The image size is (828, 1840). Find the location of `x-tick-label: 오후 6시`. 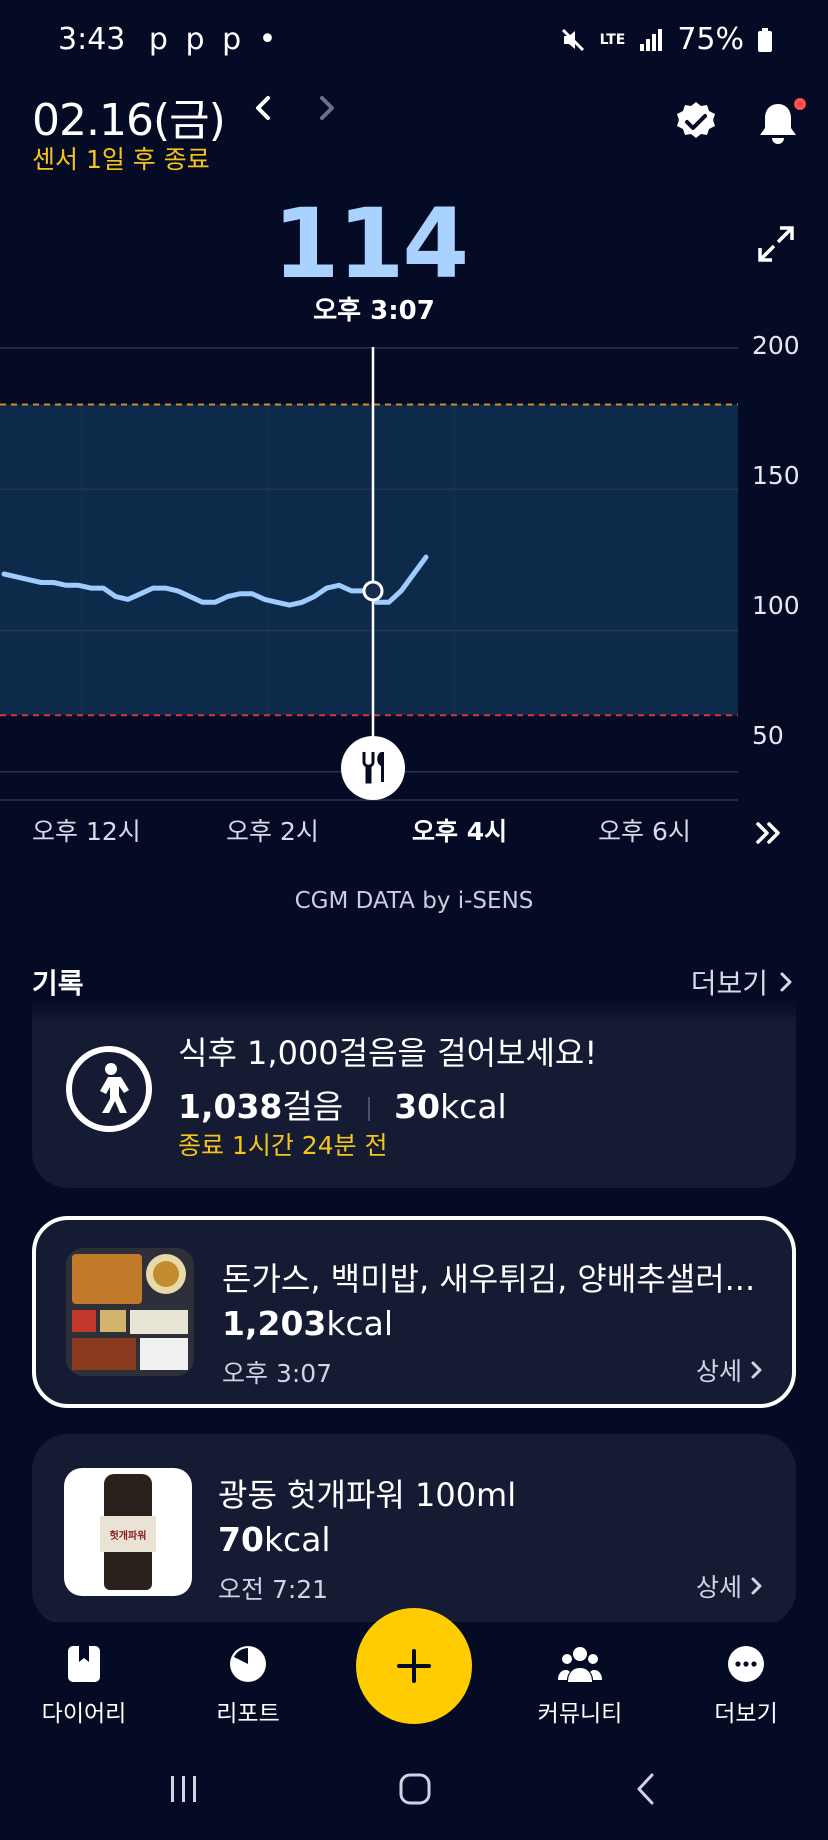

x-tick-label: 오후 6시 is located at coordinates (644, 831).